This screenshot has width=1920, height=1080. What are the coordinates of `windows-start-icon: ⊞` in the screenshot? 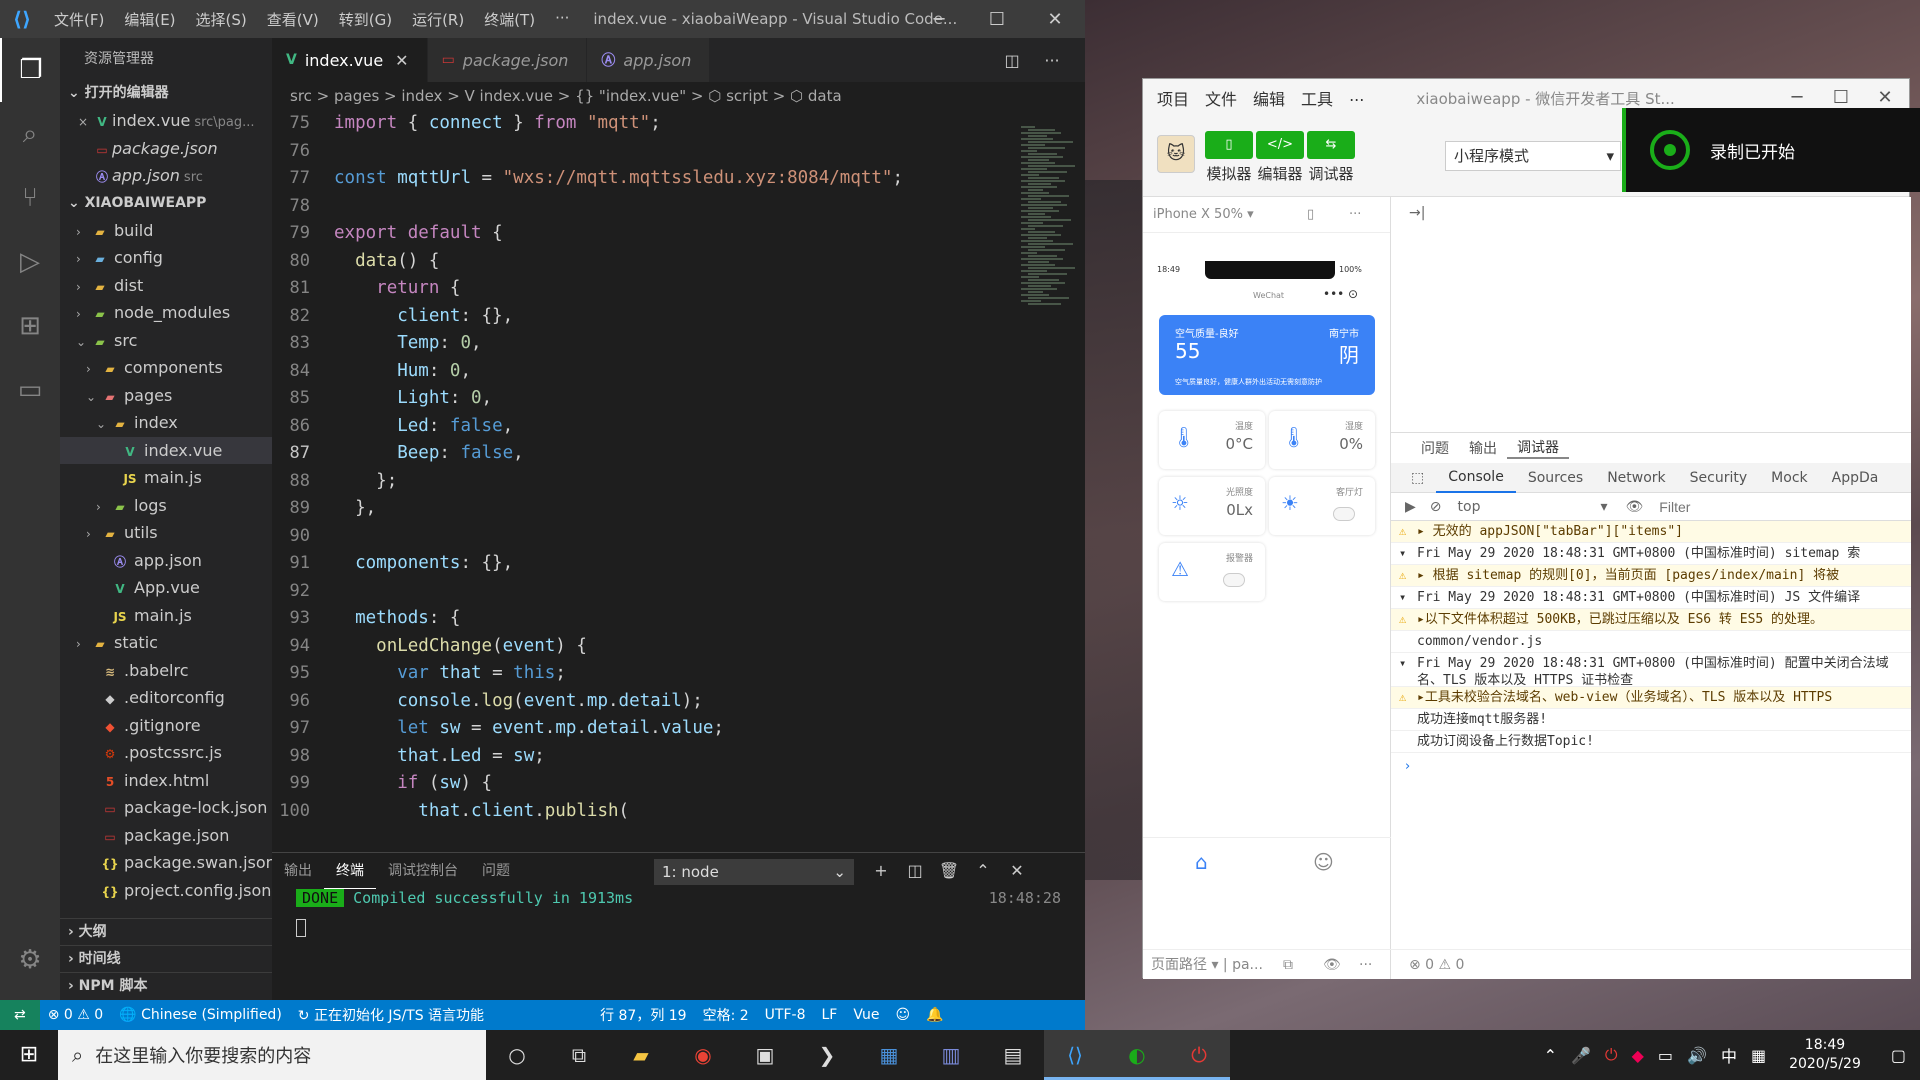 It's located at (29, 1055).